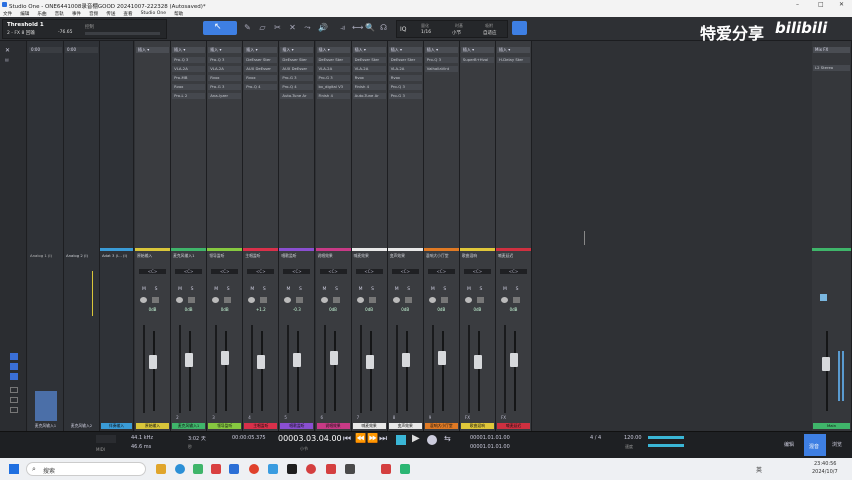  Describe the element at coordinates (477, 255) in the screenshot. I see `channel-name: 歌曲混响` at that location.